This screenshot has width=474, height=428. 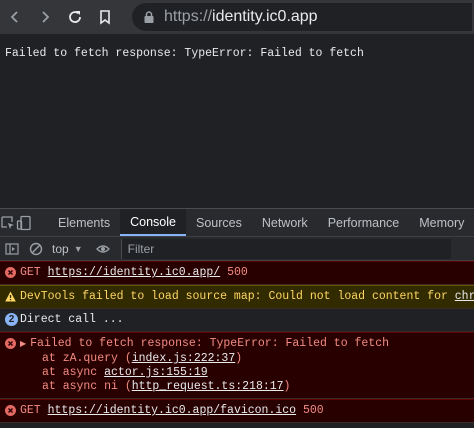 What do you see at coordinates (60, 248) in the screenshot?
I see `context-label: top` at bounding box center [60, 248].